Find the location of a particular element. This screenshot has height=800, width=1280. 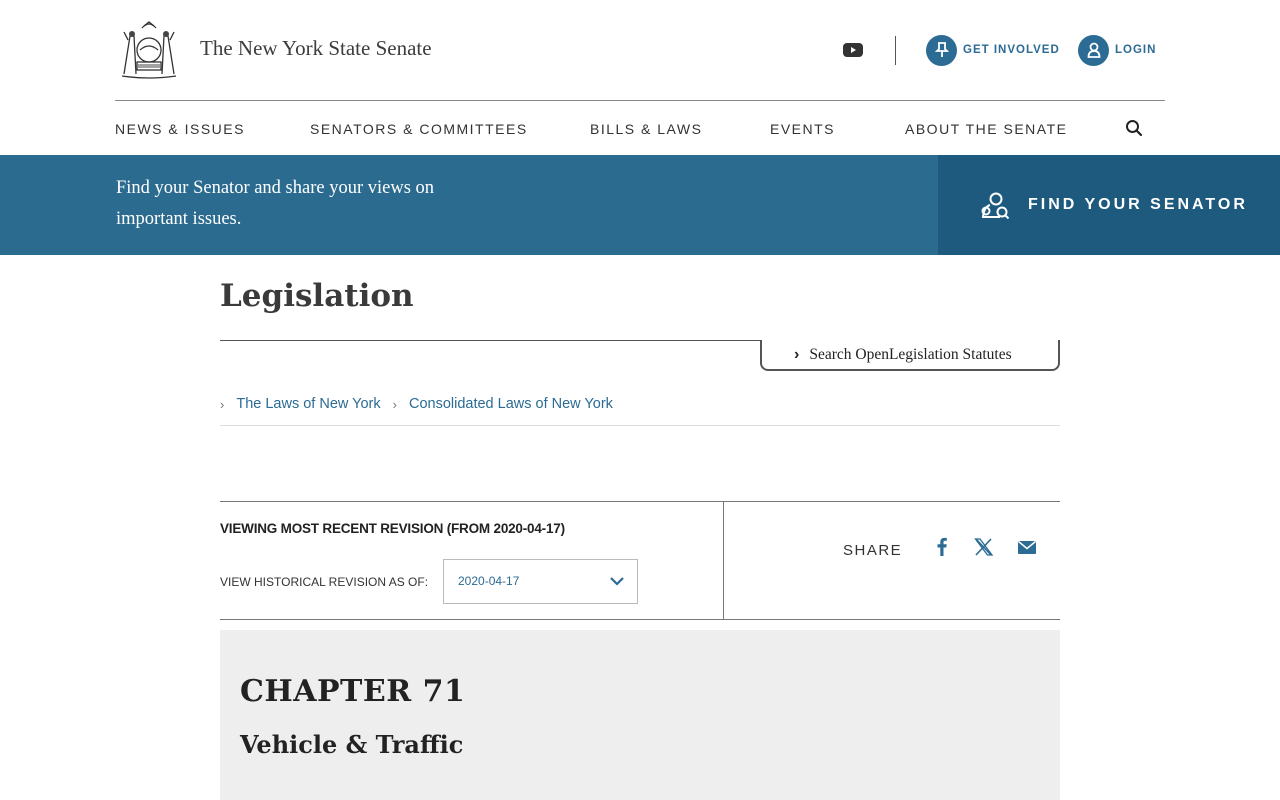

nav-events: EVENTS is located at coordinates (802, 129).